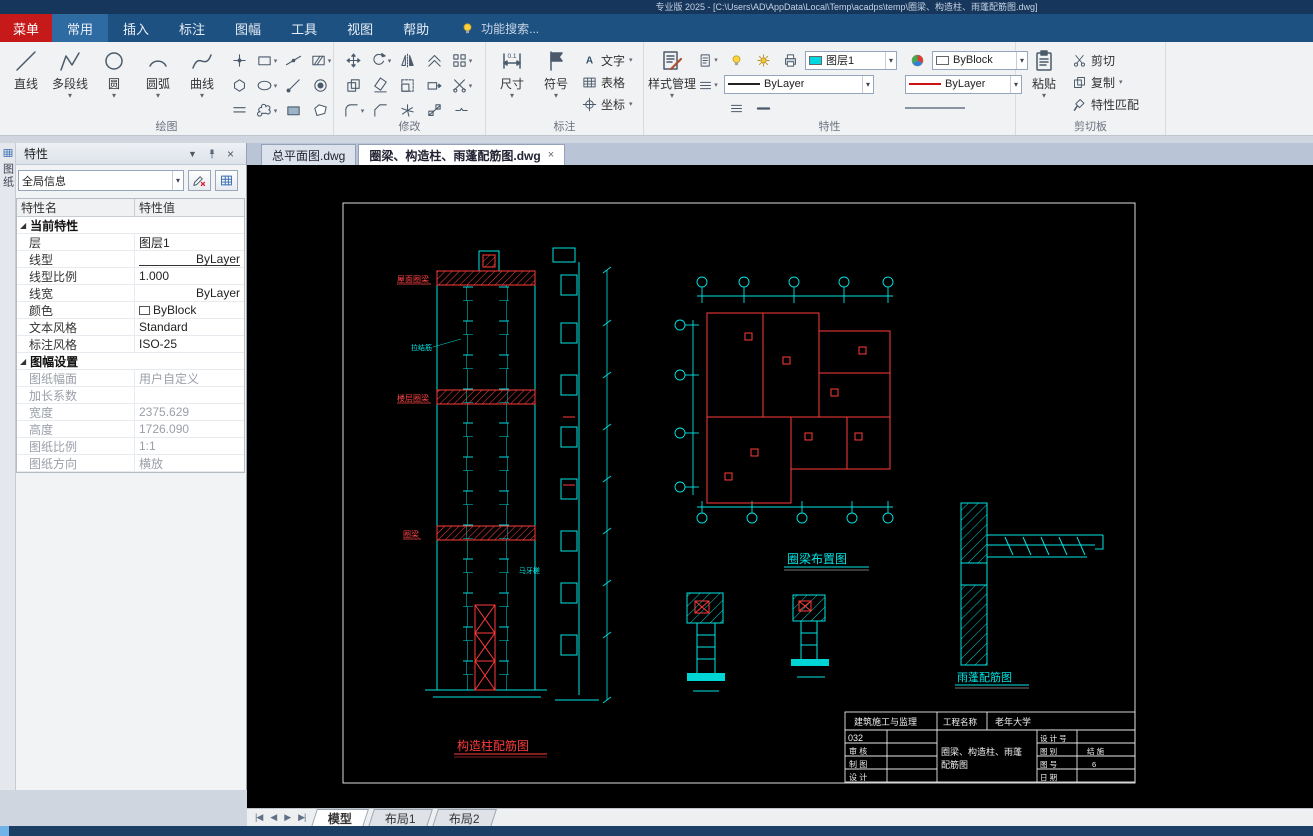 Image resolution: width=1313 pixels, height=836 pixels. What do you see at coordinates (266, 85) in the screenshot?
I see `ellipse-tool-button: ▾` at bounding box center [266, 85].